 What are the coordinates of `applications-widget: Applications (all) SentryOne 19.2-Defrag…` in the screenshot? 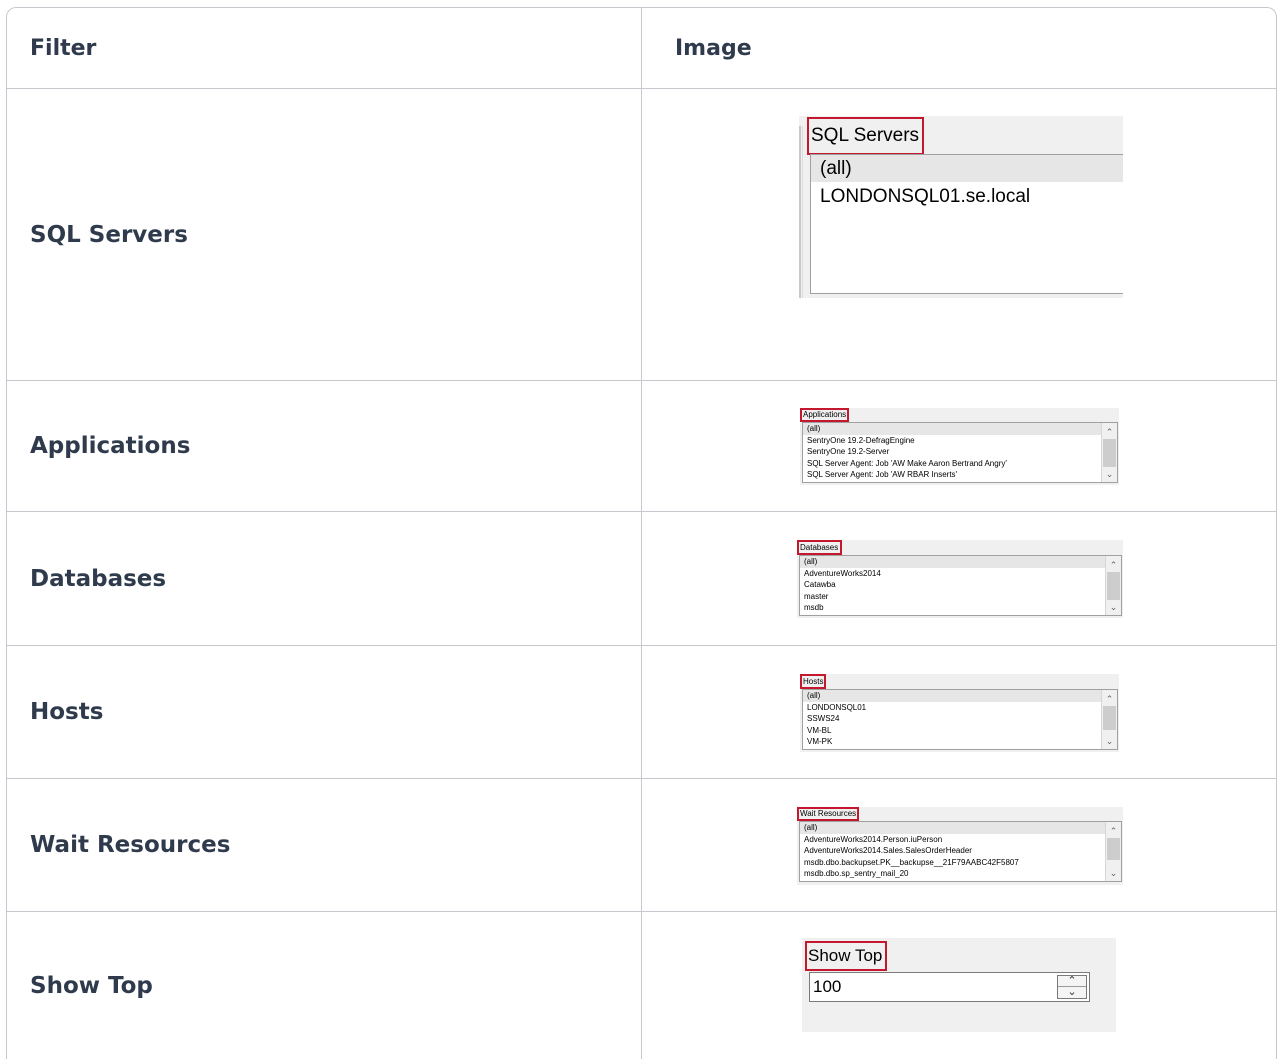 It's located at (959, 446).